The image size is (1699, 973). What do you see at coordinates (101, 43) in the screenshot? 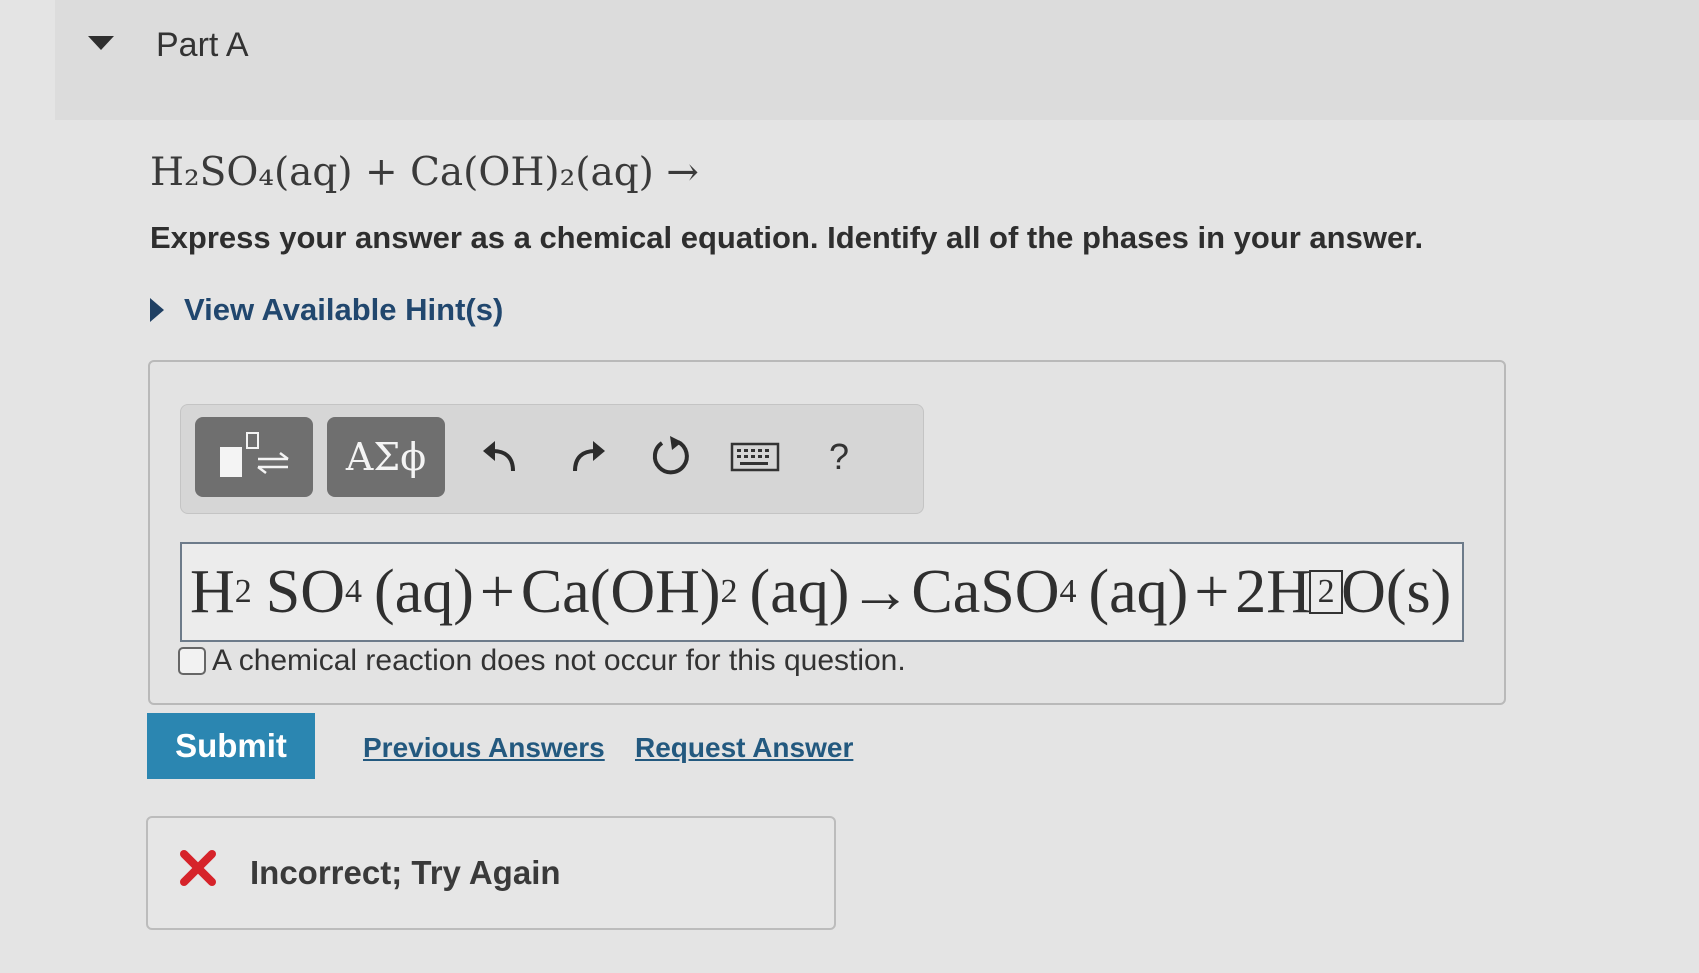
I see `collapse-triangle-icon` at bounding box center [101, 43].